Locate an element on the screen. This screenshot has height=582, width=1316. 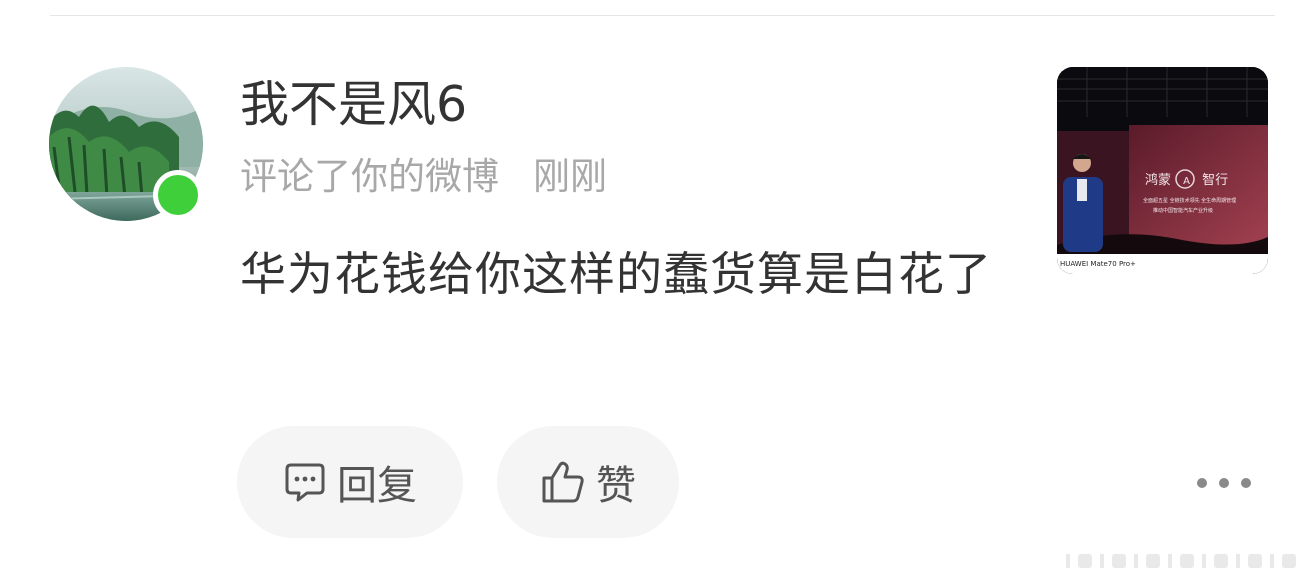
stage-subtitle-2: 推动中国智能汽车产业升级 is located at coordinates (1183, 211).